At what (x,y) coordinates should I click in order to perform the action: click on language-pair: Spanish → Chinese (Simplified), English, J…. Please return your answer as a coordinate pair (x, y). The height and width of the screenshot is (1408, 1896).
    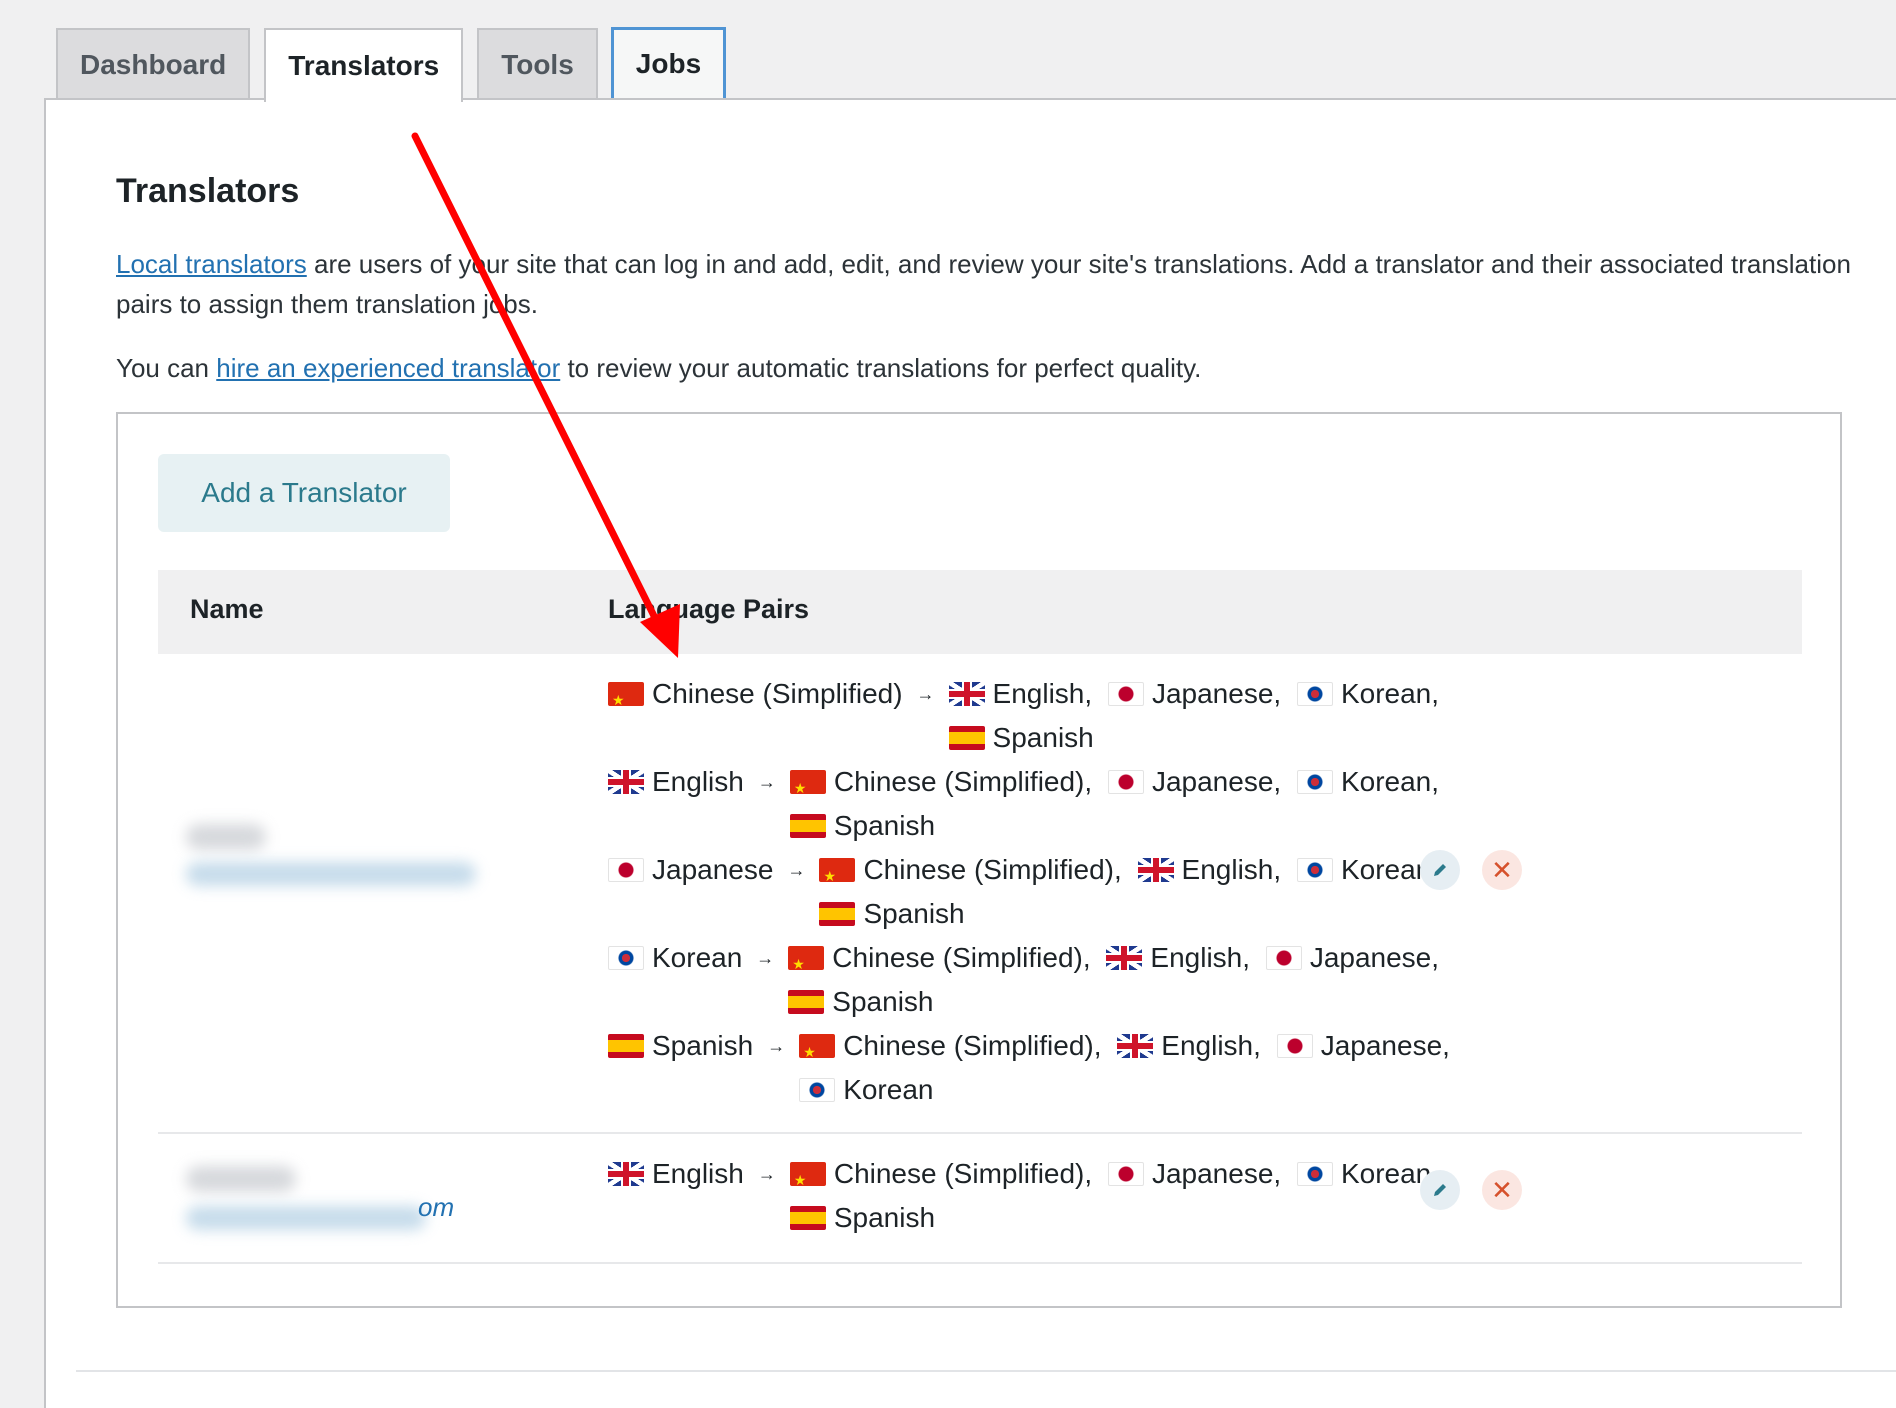
    Looking at the image, I should click on (1058, 1068).